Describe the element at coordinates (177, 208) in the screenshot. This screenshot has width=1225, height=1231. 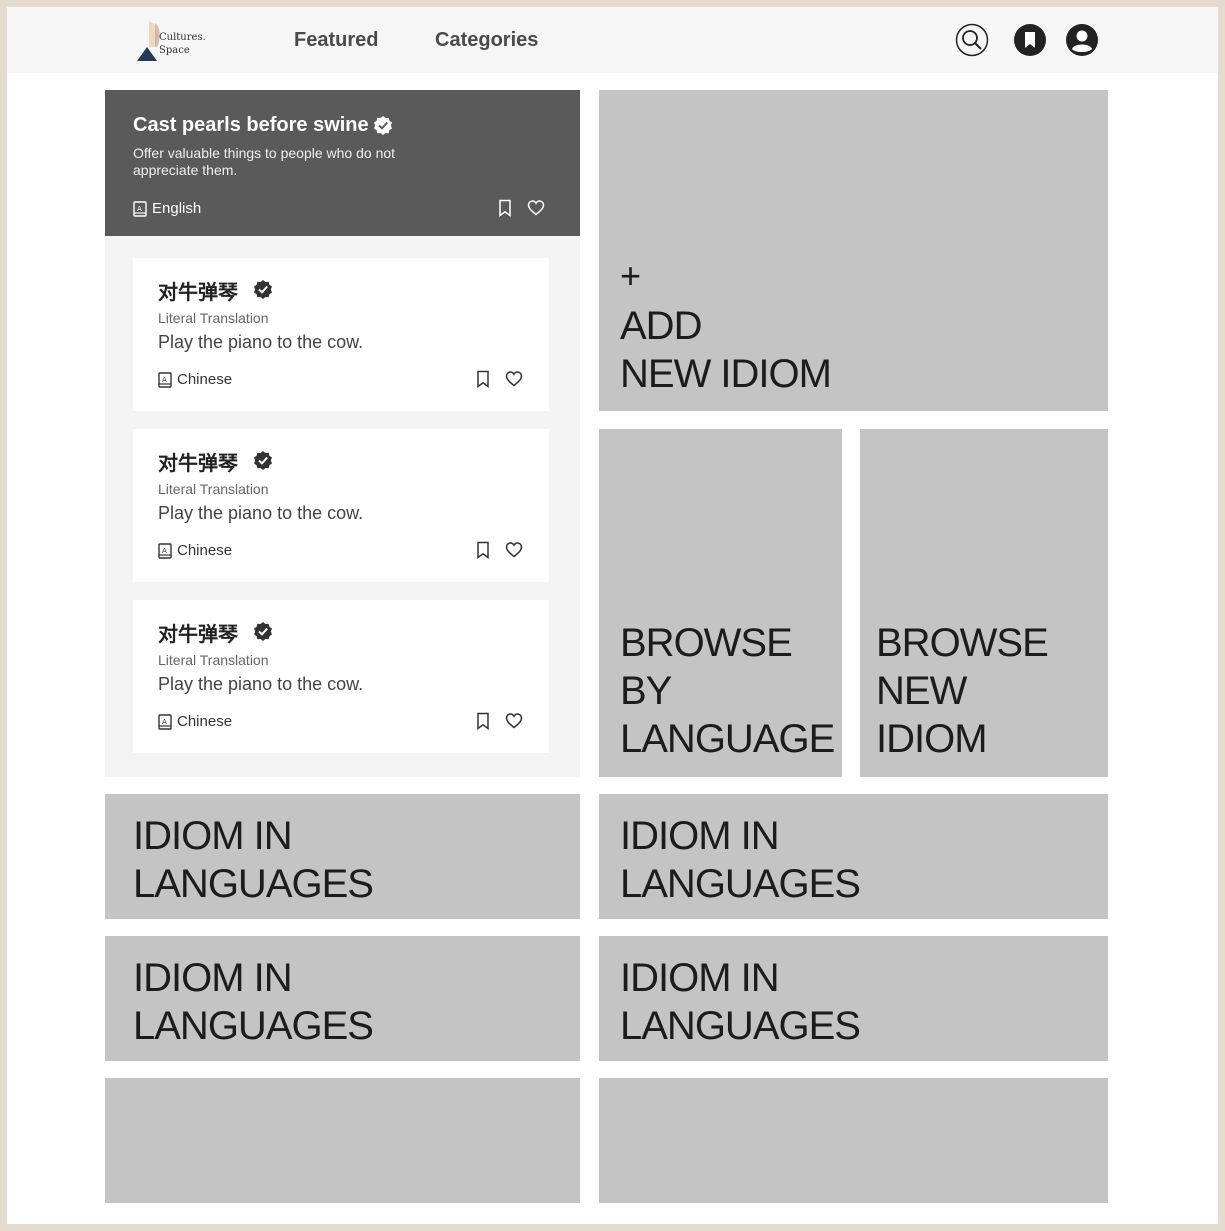
I see `featured-language-label: English` at that location.